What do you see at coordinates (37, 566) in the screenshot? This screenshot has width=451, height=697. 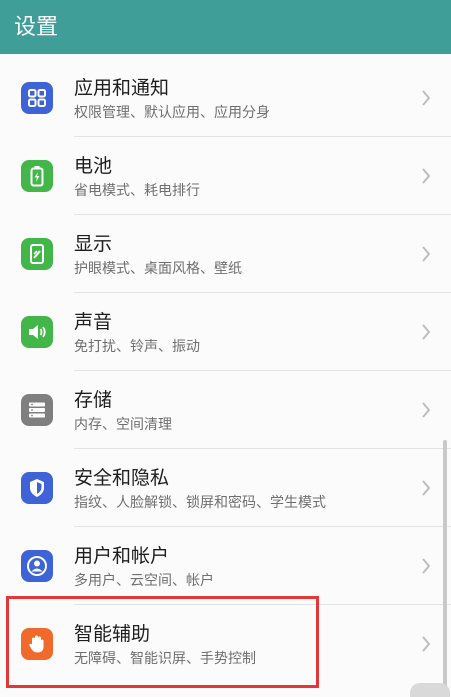 I see `user-icon` at bounding box center [37, 566].